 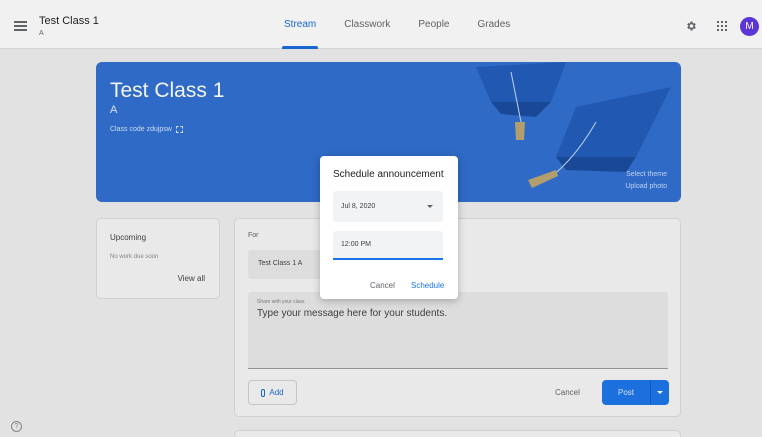 I want to click on for-label: For, so click(x=253, y=235).